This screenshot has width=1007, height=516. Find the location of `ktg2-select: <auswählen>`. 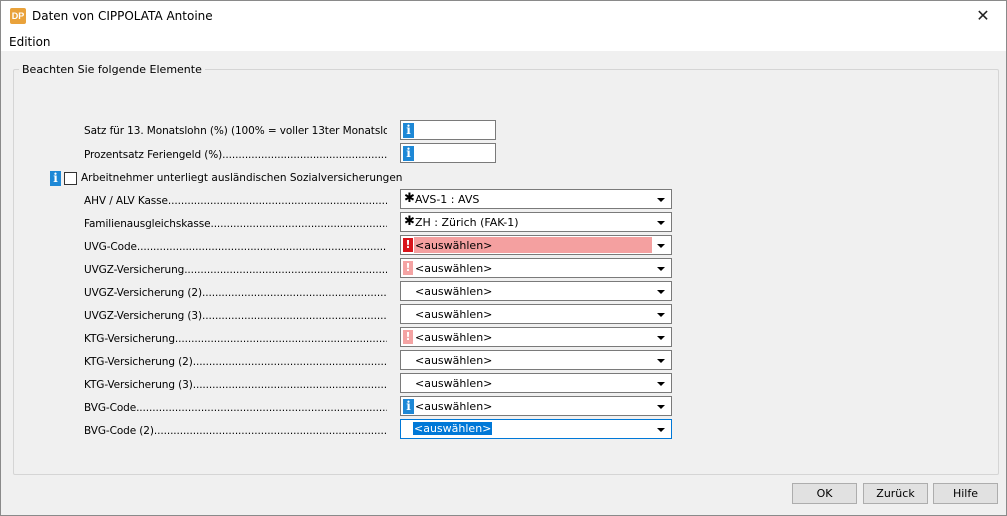

ktg2-select: <auswählen> is located at coordinates (536, 360).